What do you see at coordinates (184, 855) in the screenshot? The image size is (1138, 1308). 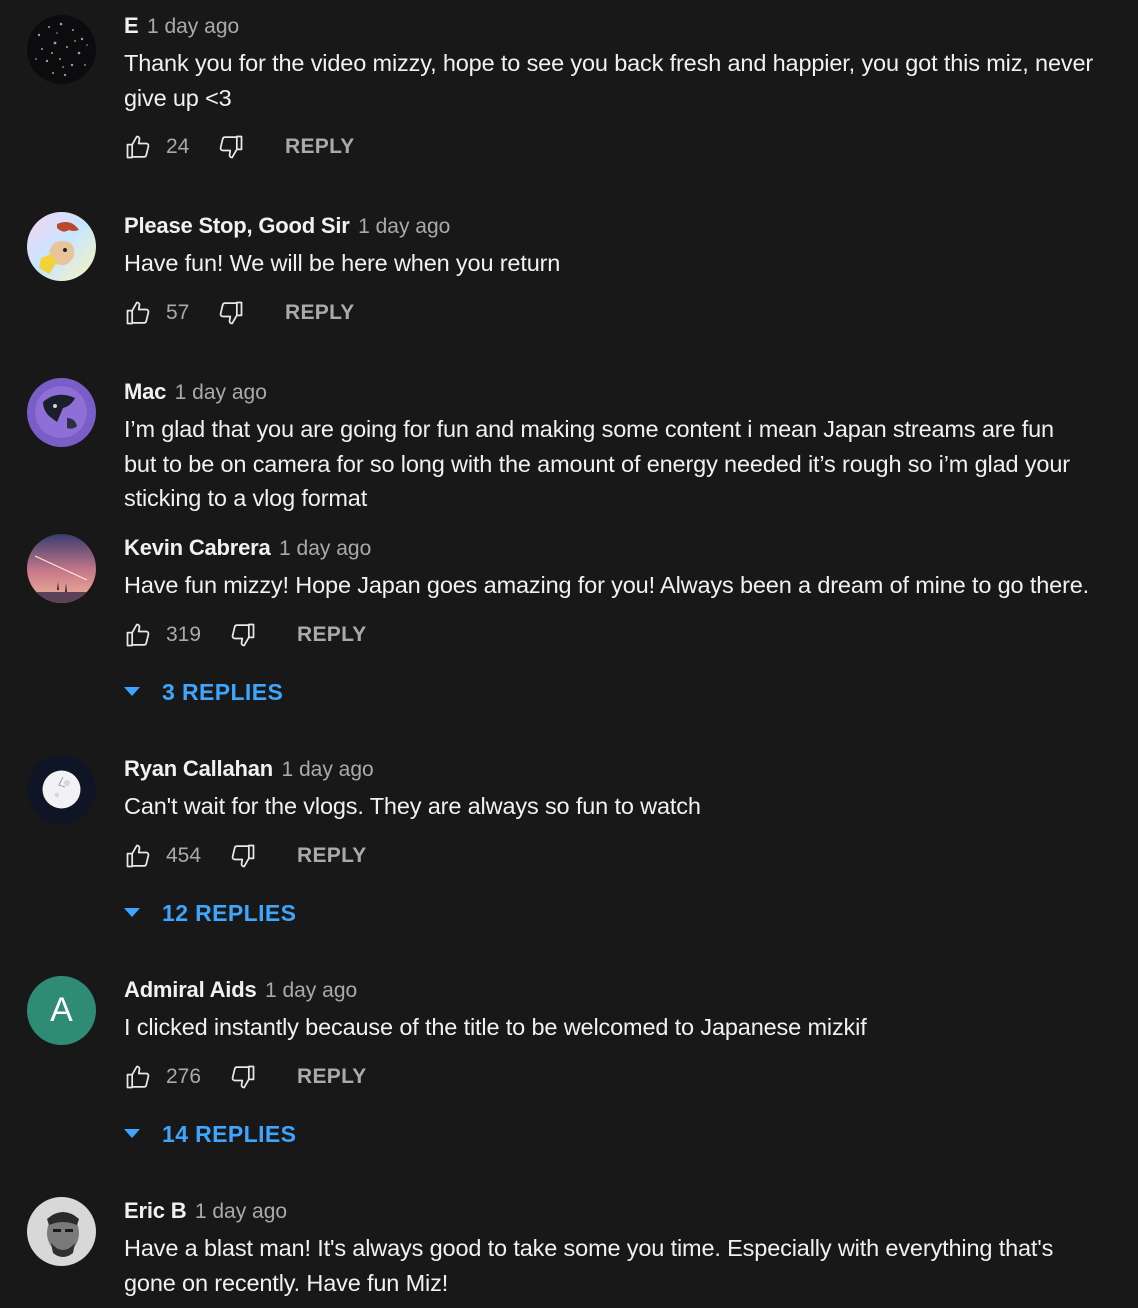 I see `like-count: 454` at bounding box center [184, 855].